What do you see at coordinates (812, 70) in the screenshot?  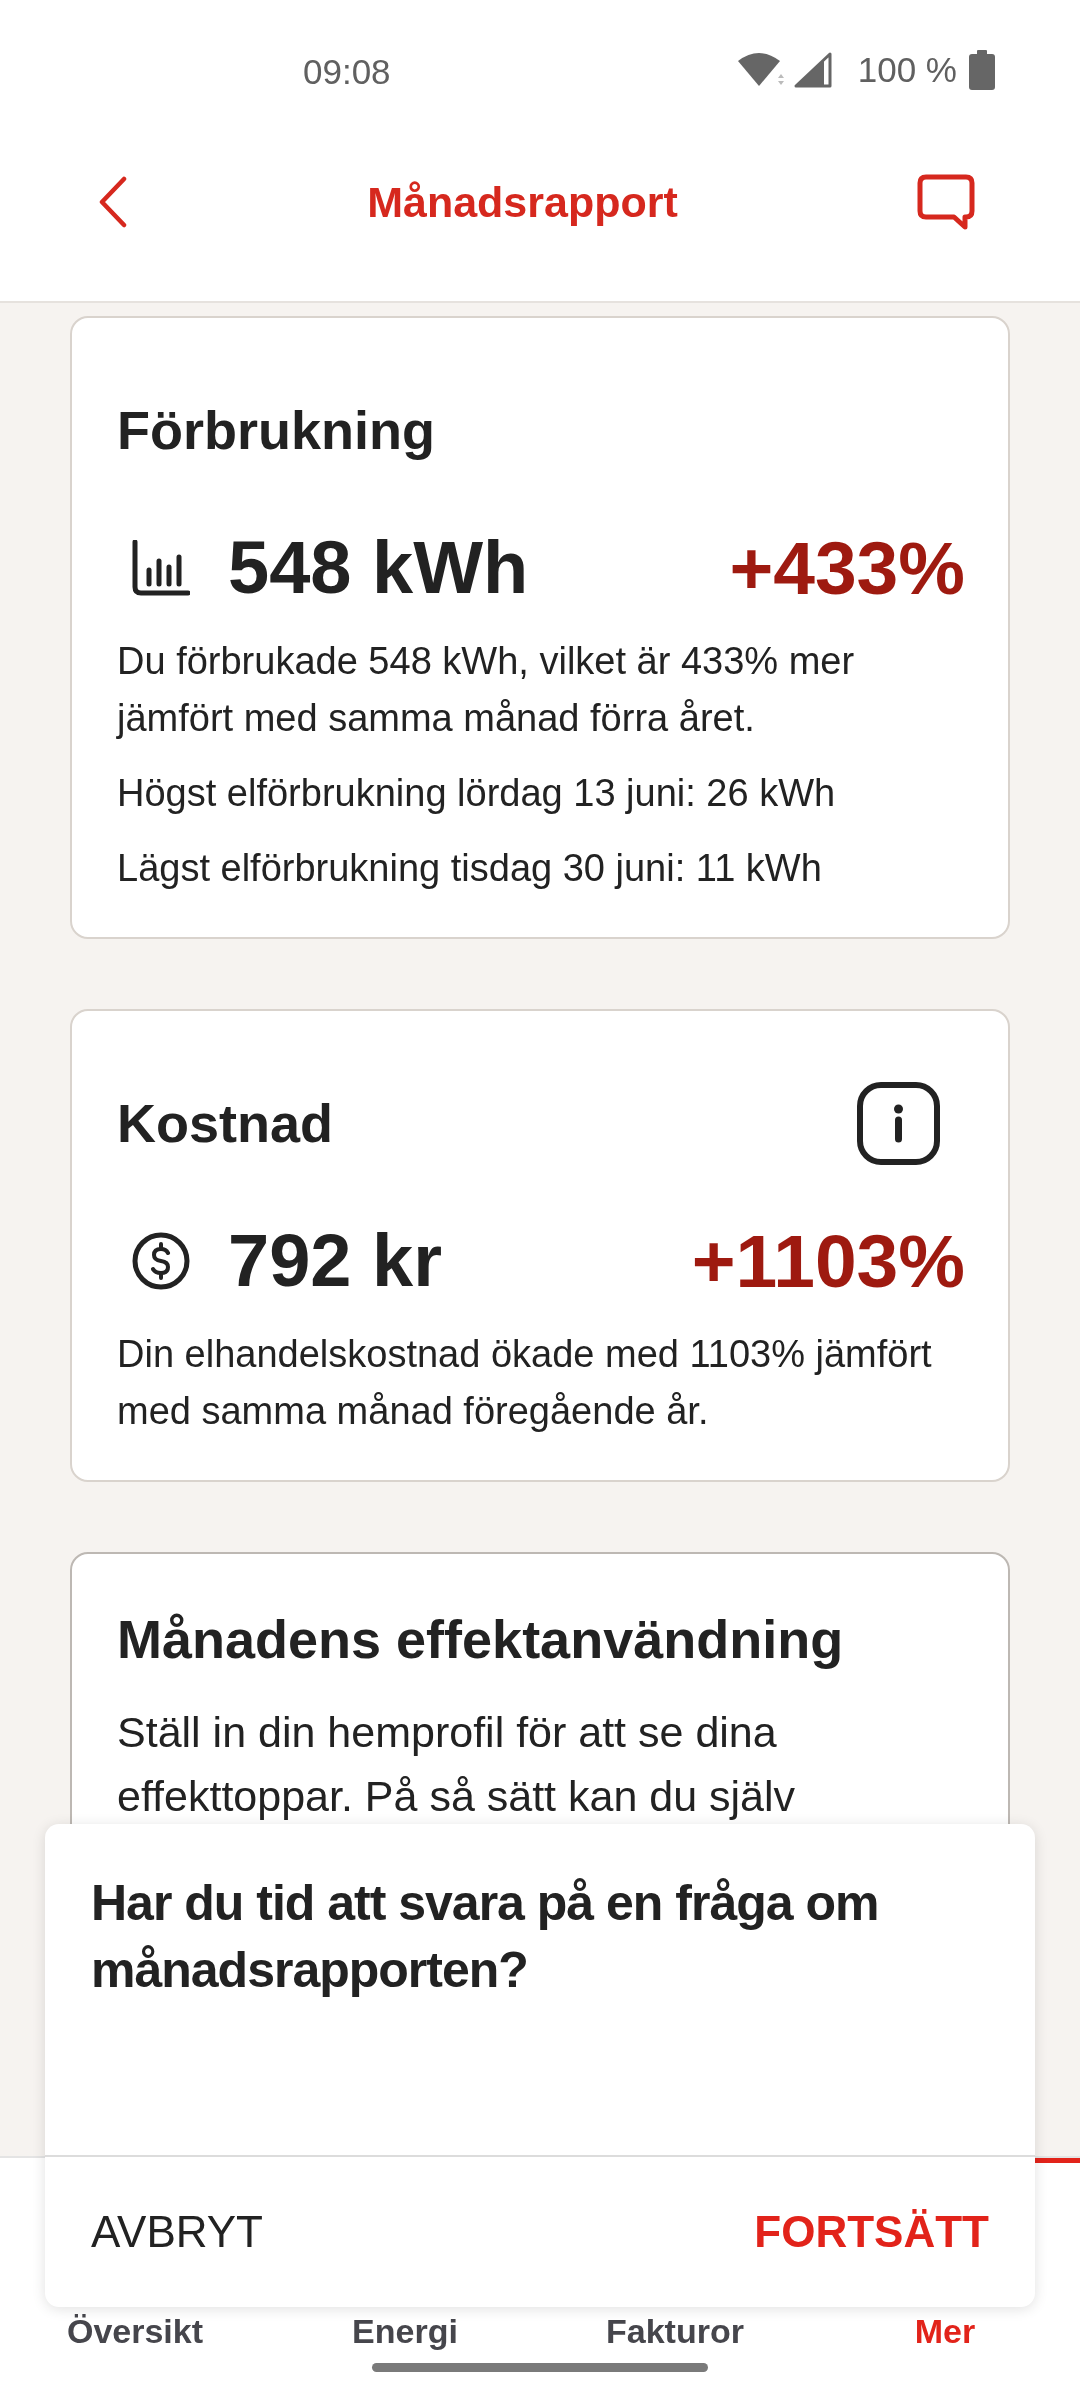 I see `signal-icon` at bounding box center [812, 70].